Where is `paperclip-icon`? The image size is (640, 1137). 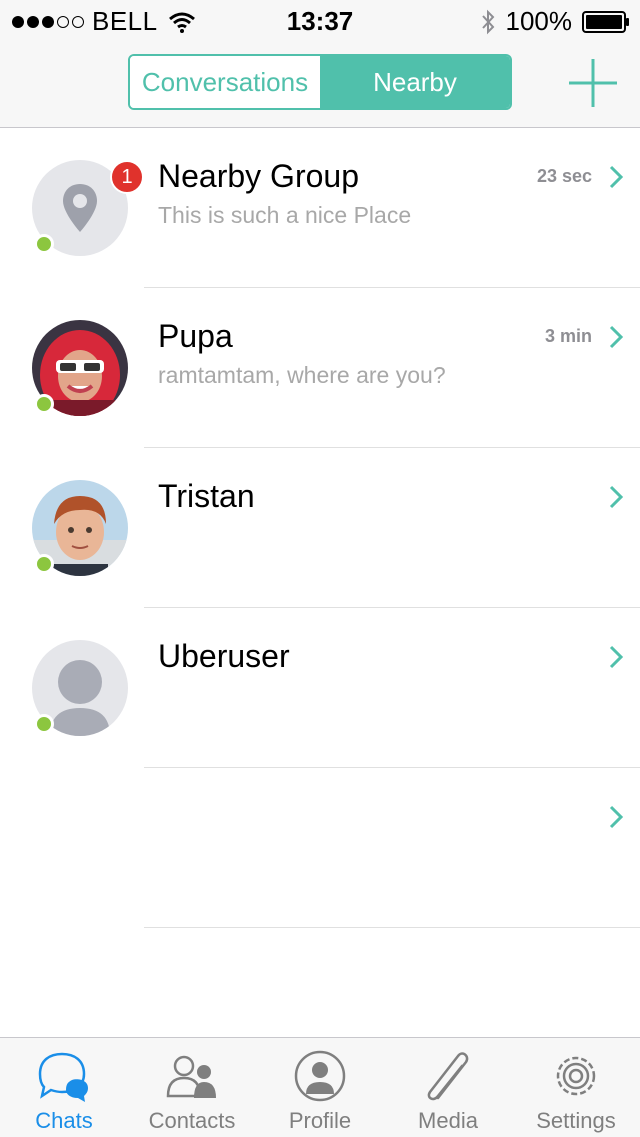 paperclip-icon is located at coordinates (448, 1076).